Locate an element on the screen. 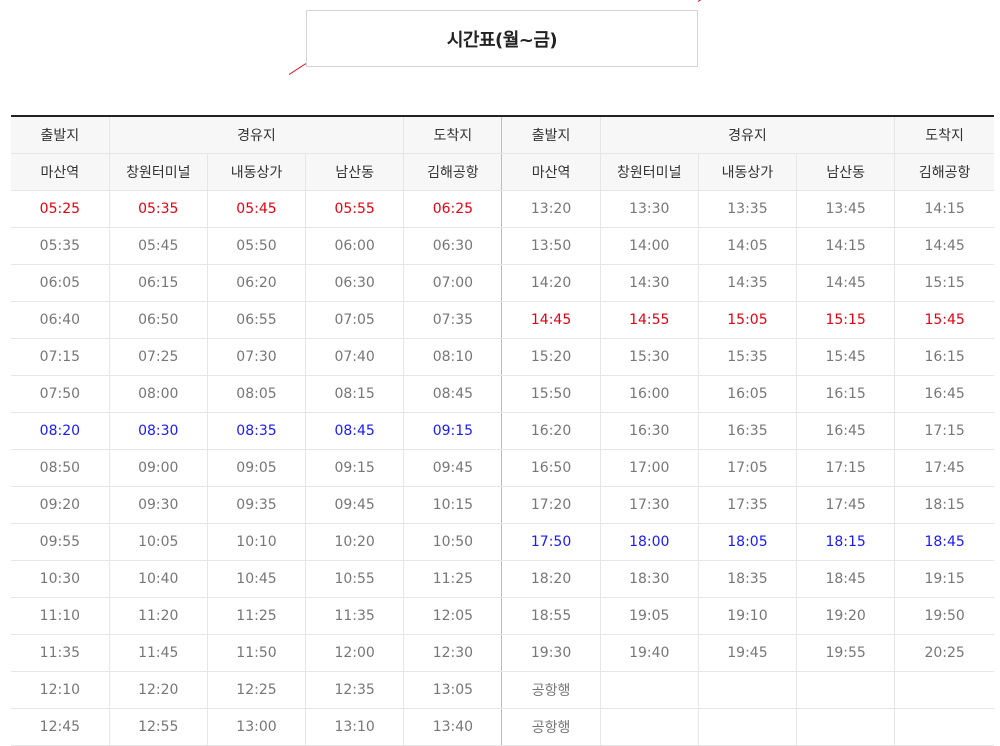  time-cell: 12:35 is located at coordinates (355, 690).